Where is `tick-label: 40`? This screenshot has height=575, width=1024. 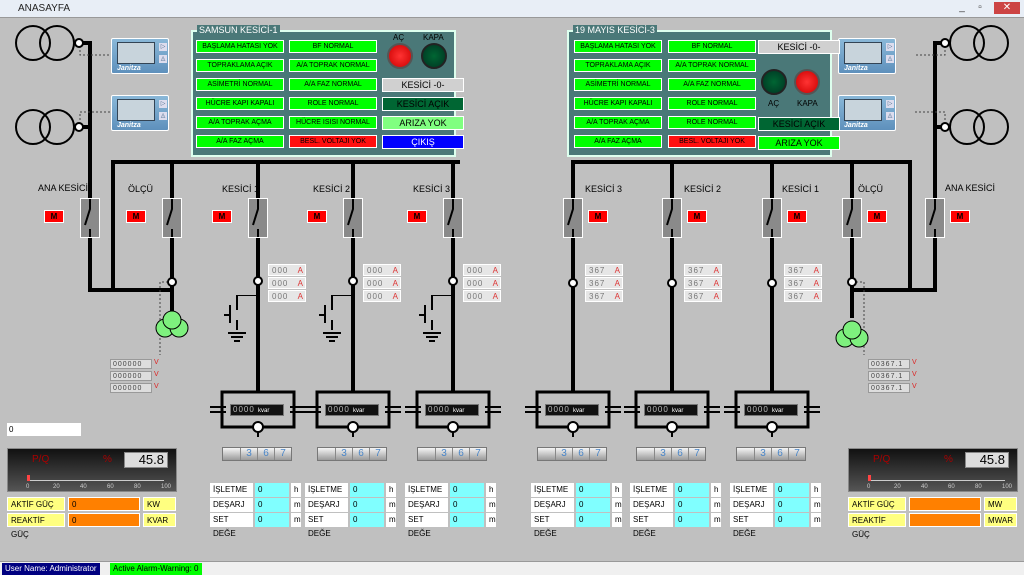 tick-label: 40 is located at coordinates (83, 487).